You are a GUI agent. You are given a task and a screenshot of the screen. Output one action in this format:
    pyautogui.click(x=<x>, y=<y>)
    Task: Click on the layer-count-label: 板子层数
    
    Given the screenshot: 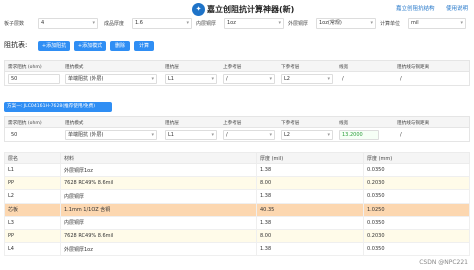 What is the action you would take?
    pyautogui.click(x=14, y=24)
    